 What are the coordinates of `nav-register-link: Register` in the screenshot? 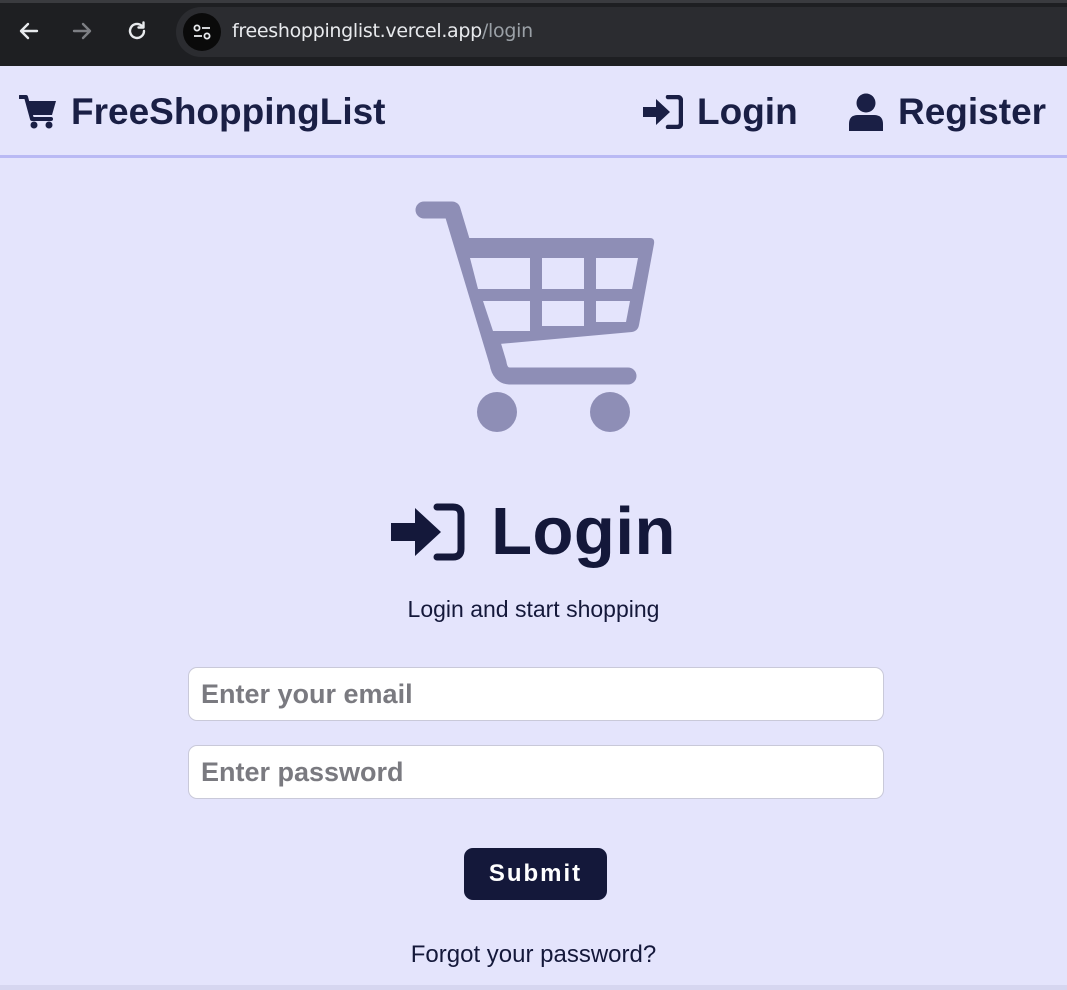 It's located at (947, 112).